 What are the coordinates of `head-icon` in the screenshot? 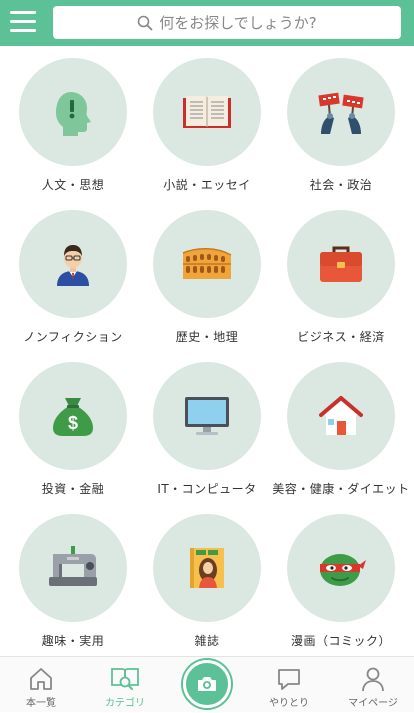 It's located at (73, 114).